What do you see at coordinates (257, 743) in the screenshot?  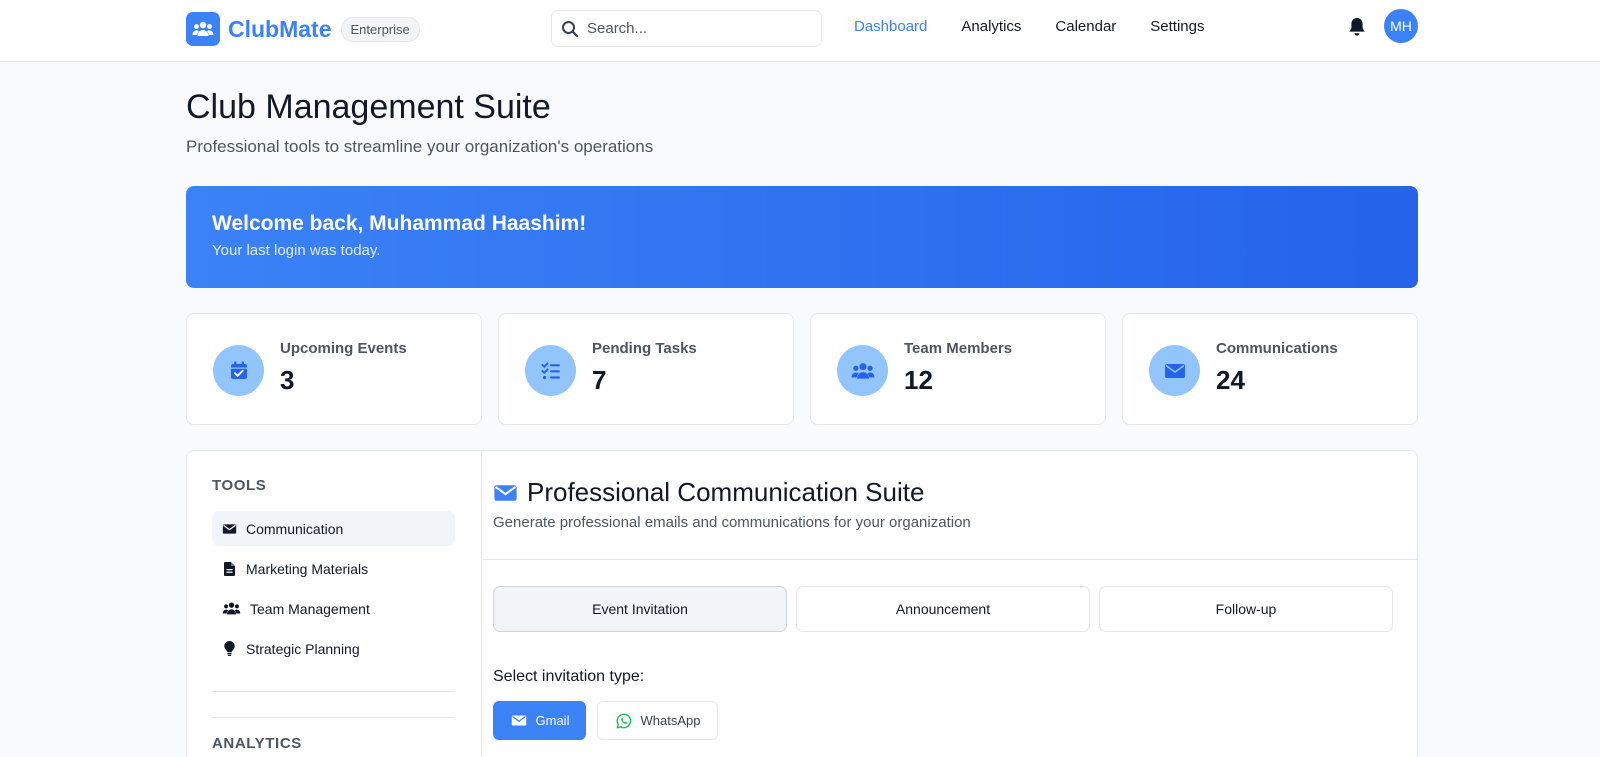 I see `analytics-heading: ANALYTICS` at bounding box center [257, 743].